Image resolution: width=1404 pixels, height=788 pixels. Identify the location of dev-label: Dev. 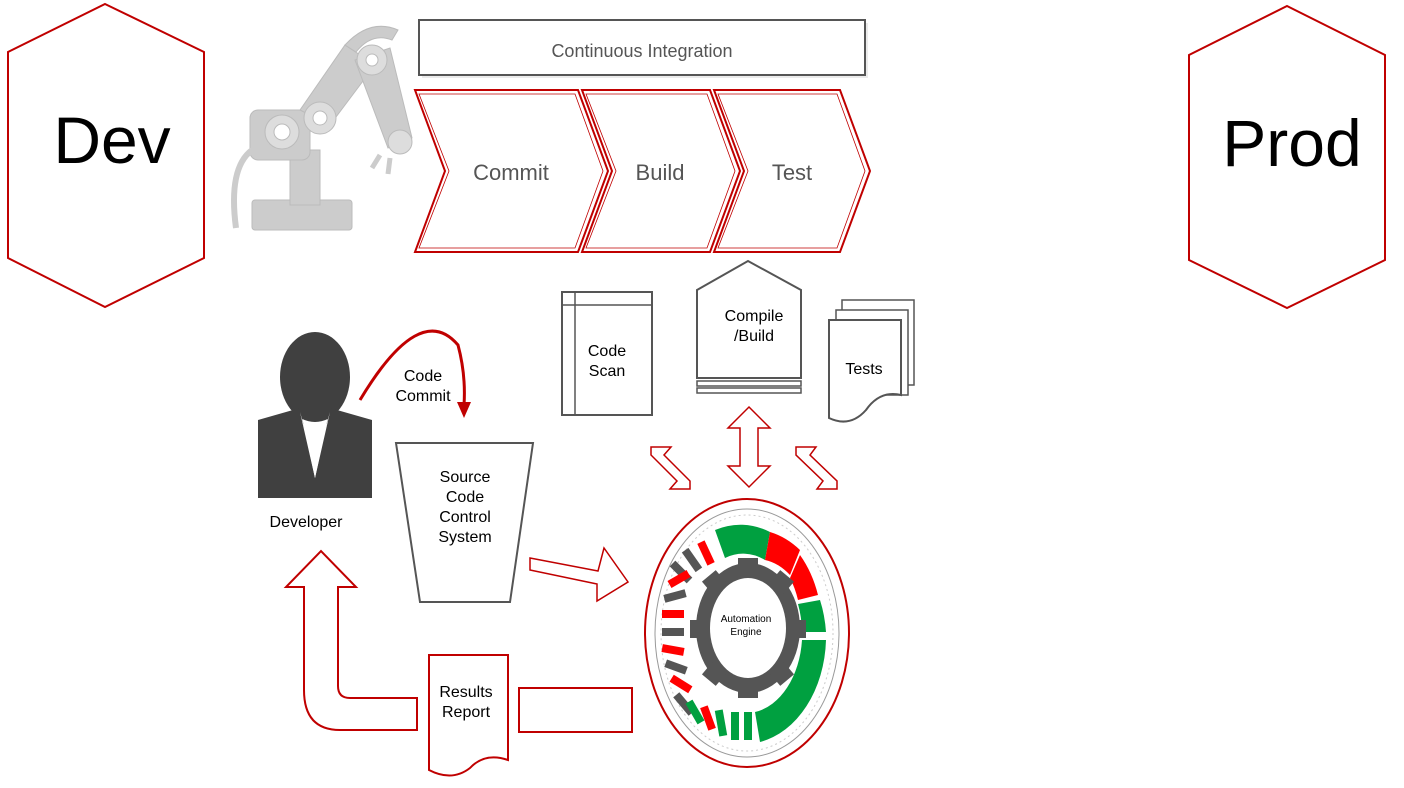
(111, 140).